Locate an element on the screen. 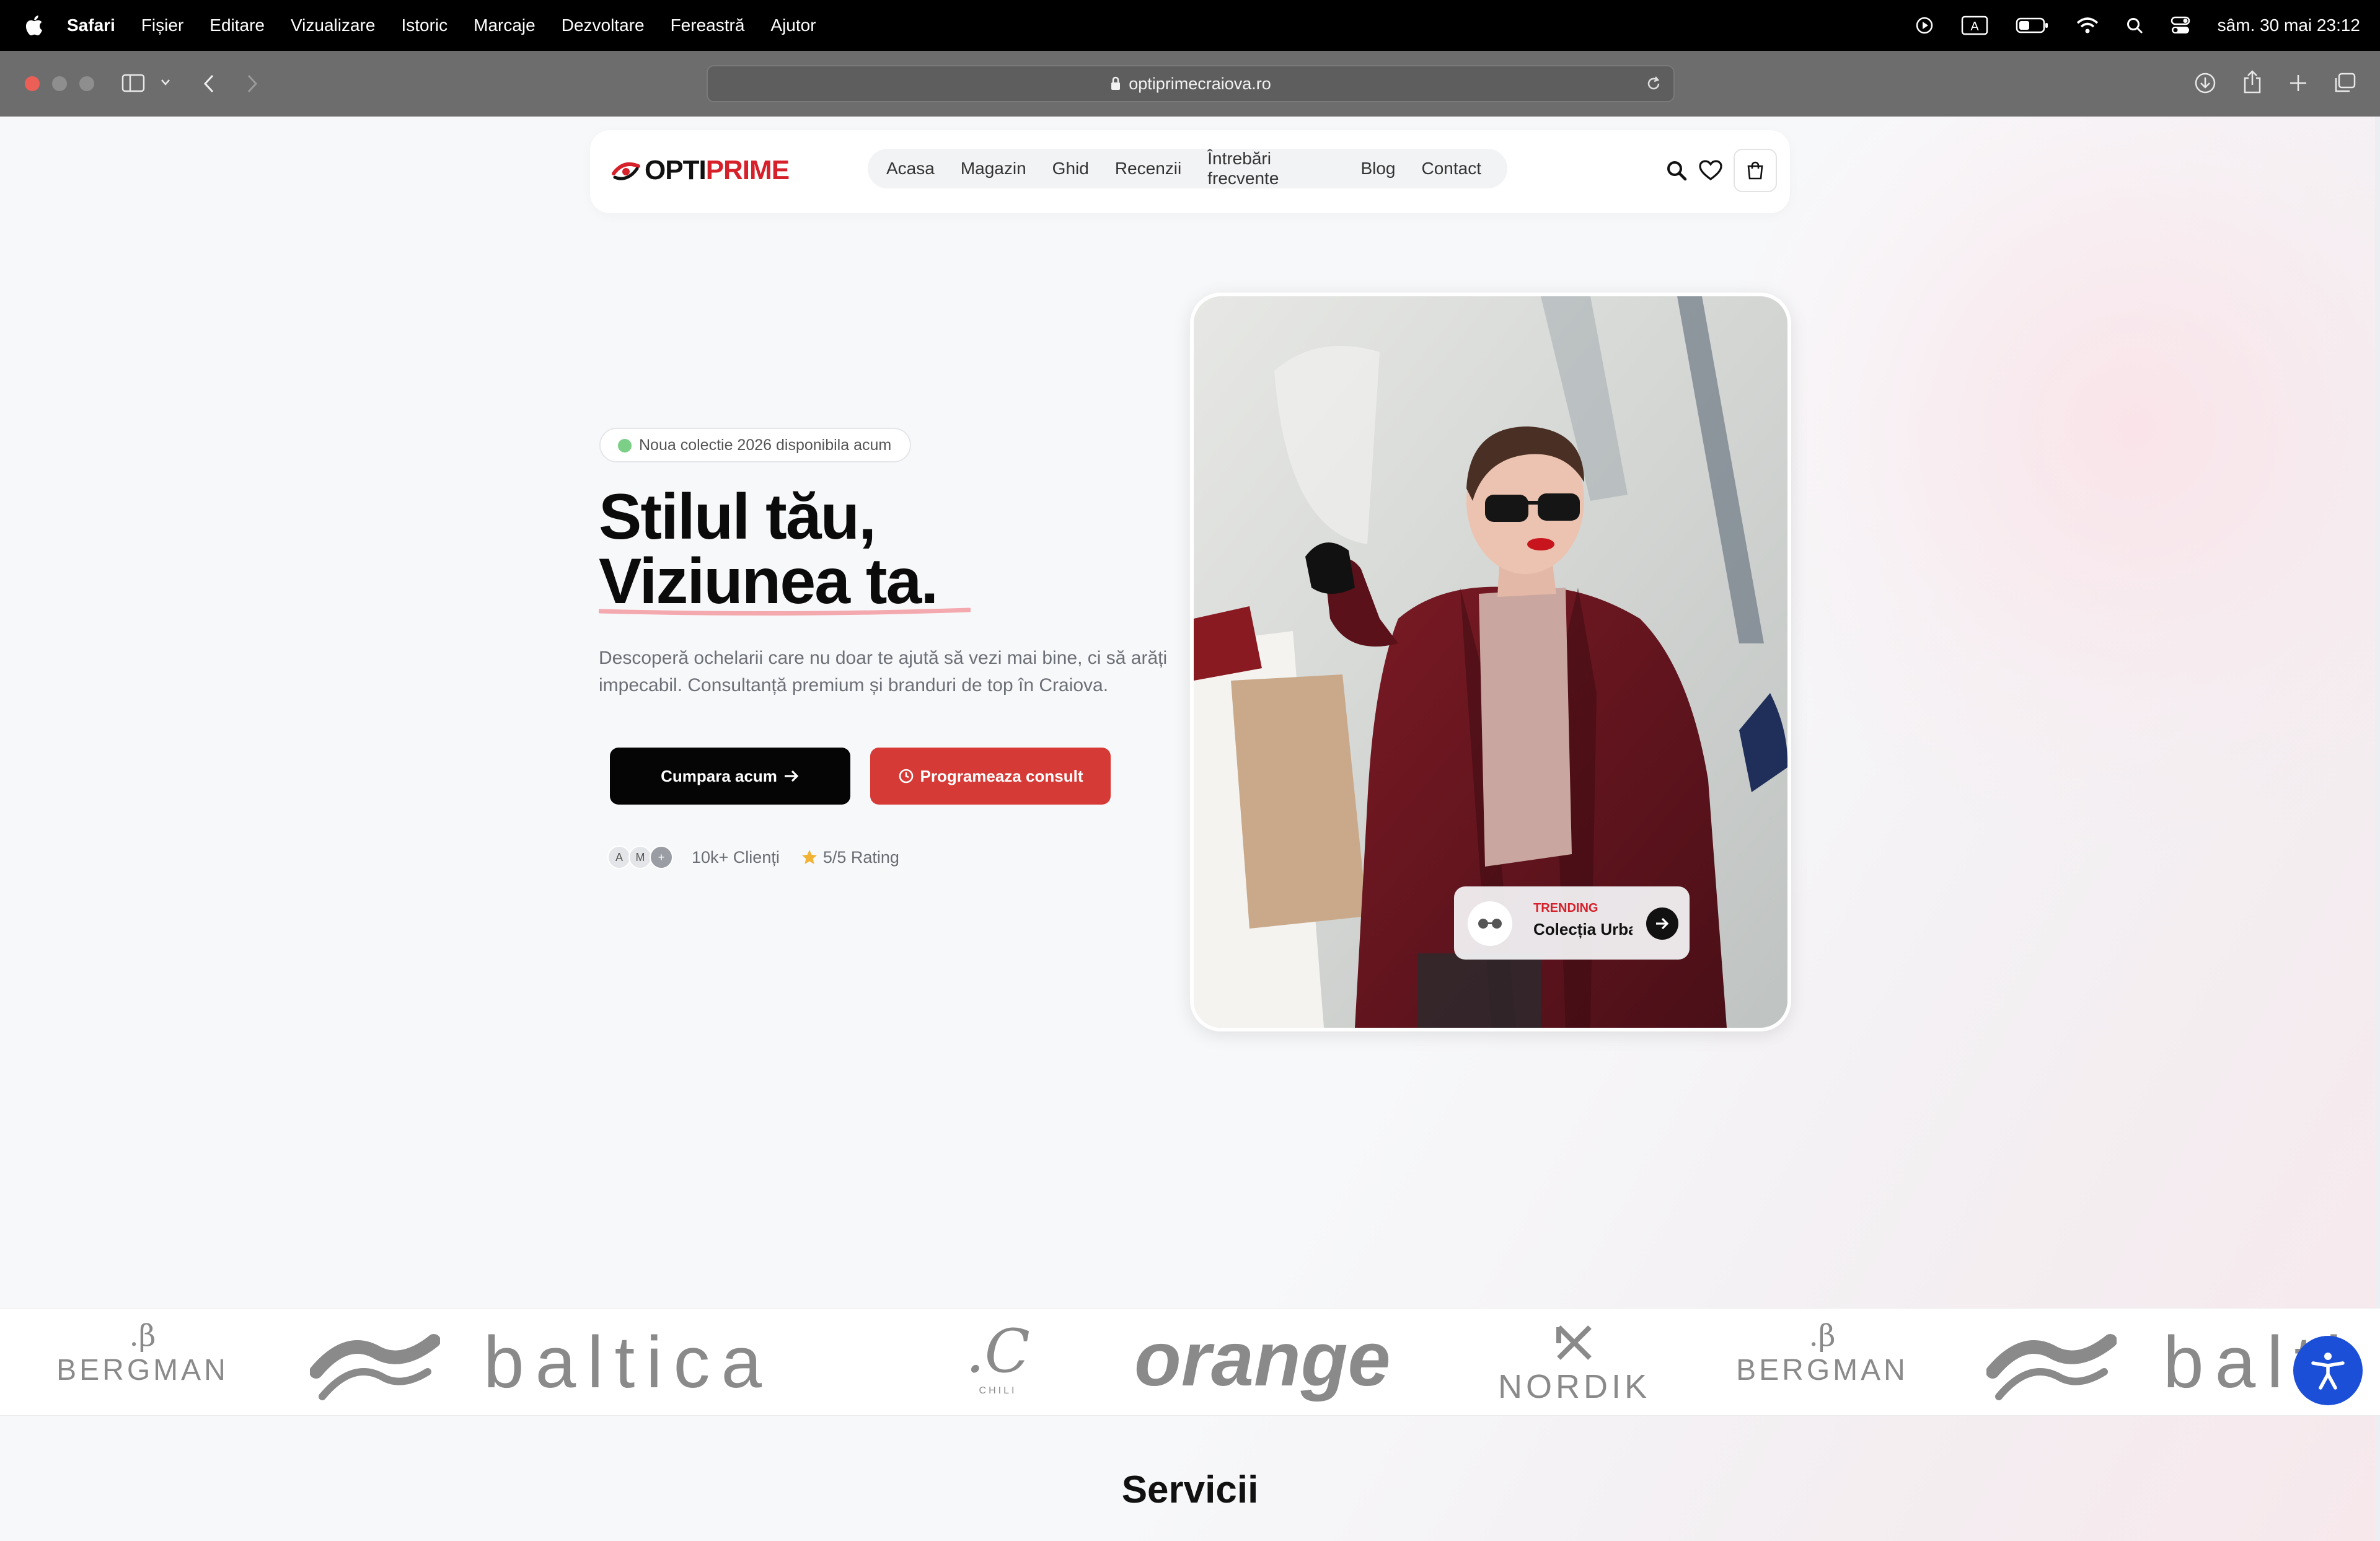  book-consult-label: Programeaza consult is located at coordinates (1001, 775).